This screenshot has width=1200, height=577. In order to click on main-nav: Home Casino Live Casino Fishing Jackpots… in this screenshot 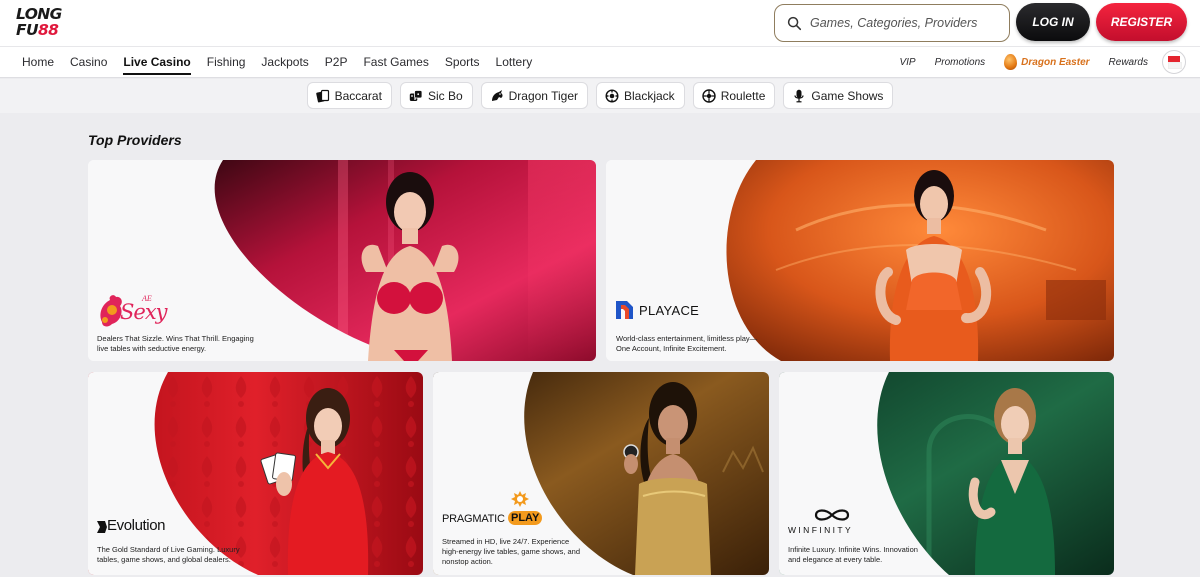, I will do `click(600, 62)`.